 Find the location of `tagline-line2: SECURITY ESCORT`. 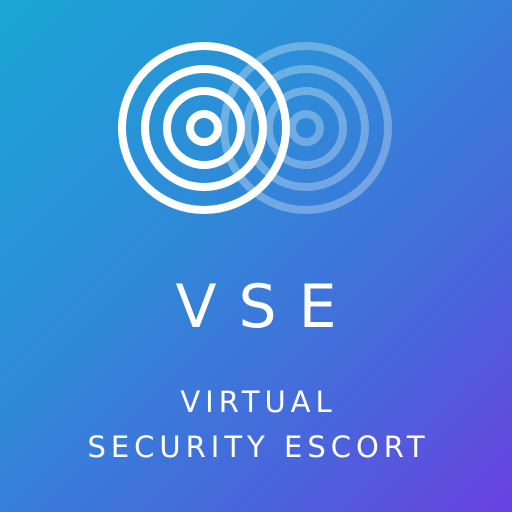

tagline-line2: SECURITY ESCORT is located at coordinates (258, 447).